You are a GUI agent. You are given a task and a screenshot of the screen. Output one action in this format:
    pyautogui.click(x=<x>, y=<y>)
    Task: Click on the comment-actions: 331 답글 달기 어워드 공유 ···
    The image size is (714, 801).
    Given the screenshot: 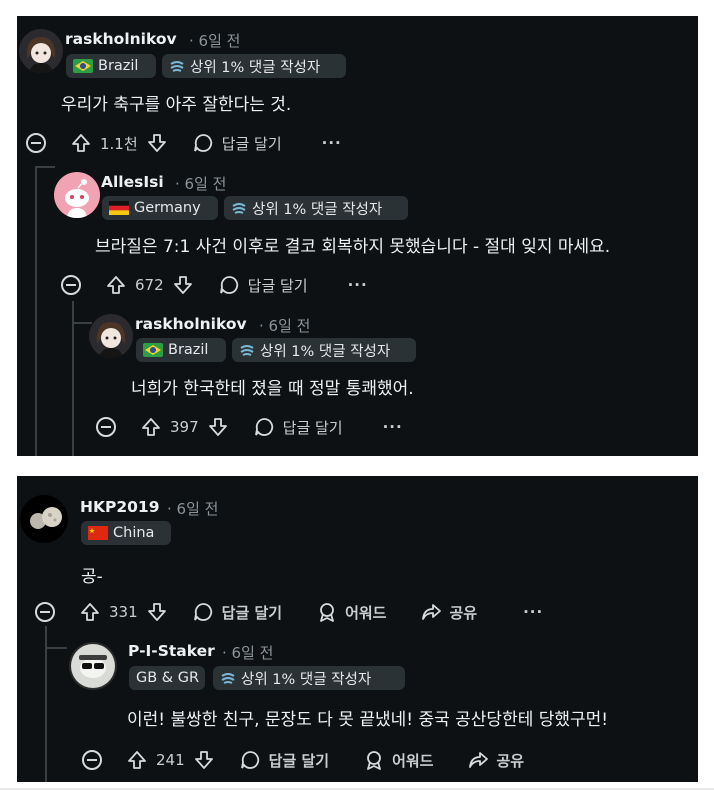 What is the action you would take?
    pyautogui.click(x=288, y=612)
    